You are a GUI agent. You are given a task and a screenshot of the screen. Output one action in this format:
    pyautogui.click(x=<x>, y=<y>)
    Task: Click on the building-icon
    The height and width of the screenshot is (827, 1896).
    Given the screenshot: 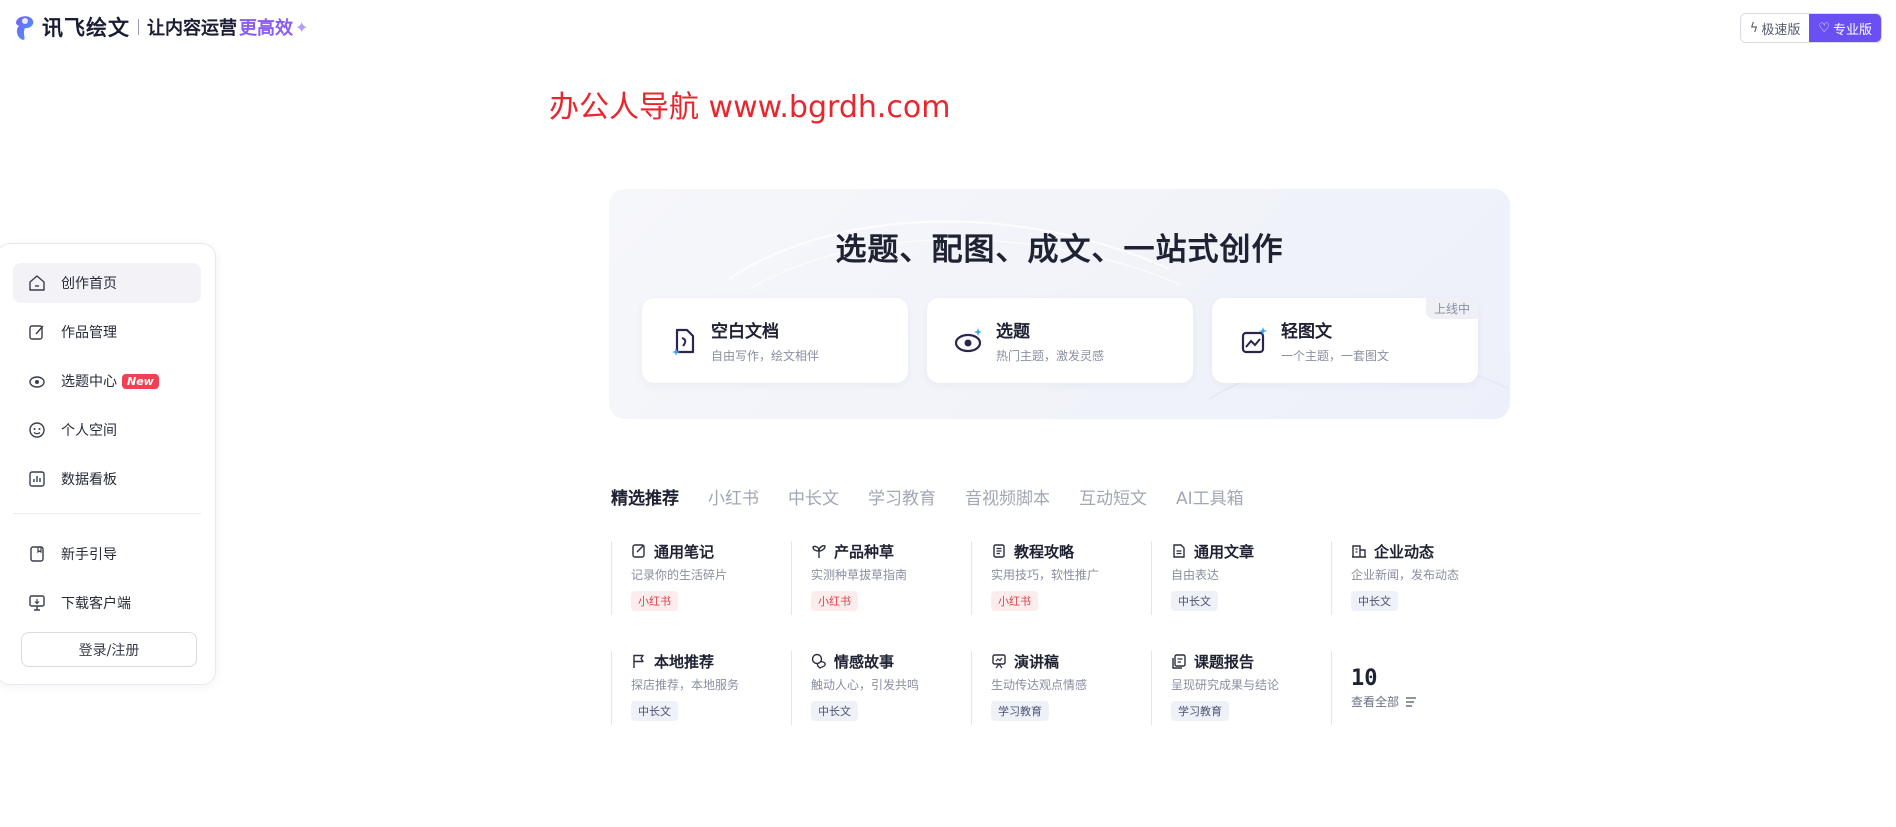 What is the action you would take?
    pyautogui.click(x=1359, y=551)
    